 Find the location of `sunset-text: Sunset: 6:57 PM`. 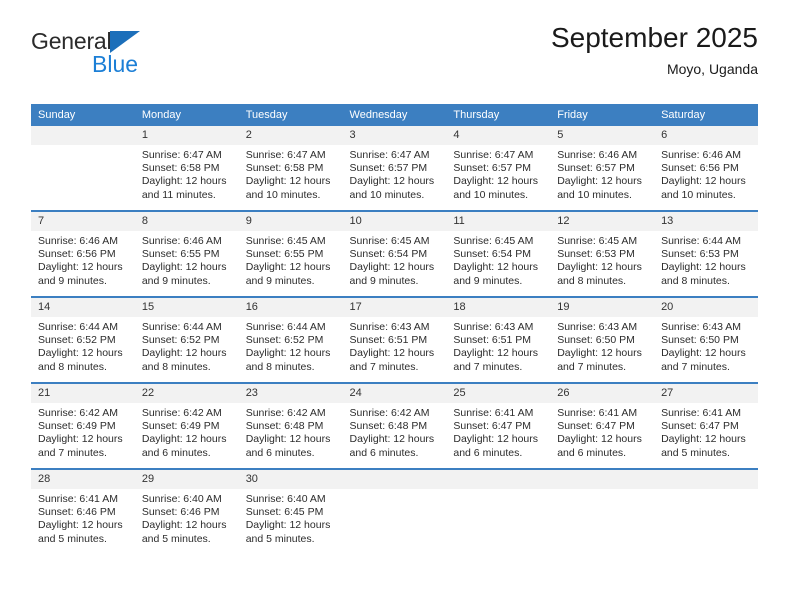

sunset-text: Sunset: 6:57 PM is located at coordinates (388, 168).